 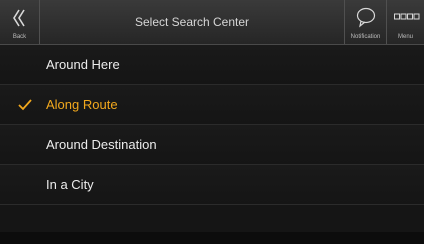 I want to click on menu-button: Menu, so click(x=405, y=22).